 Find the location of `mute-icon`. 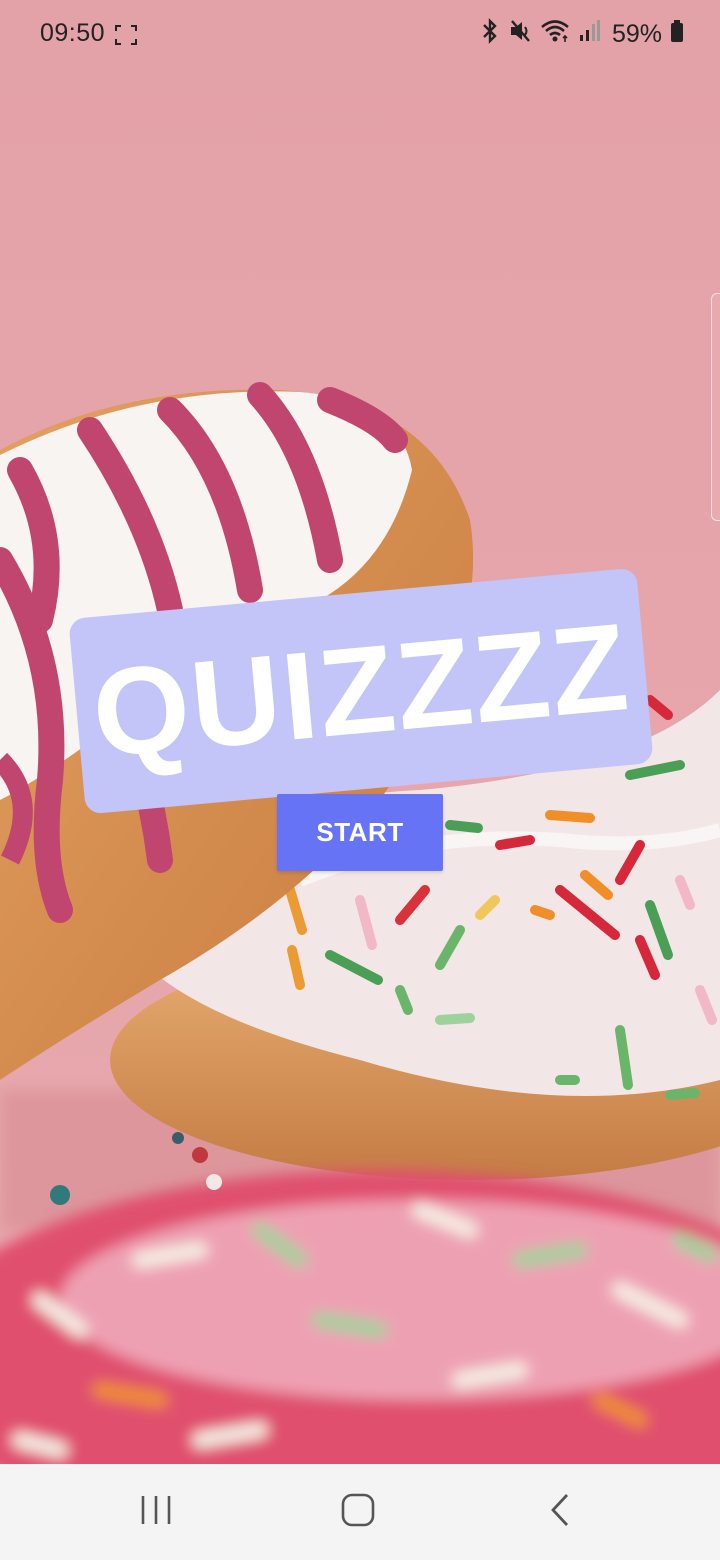

mute-icon is located at coordinates (520, 34).